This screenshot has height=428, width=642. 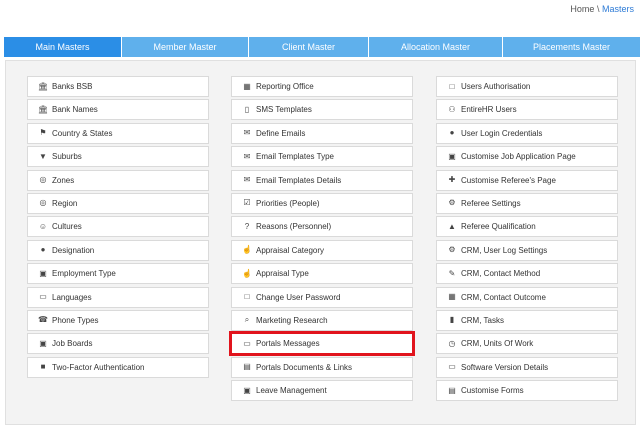 I want to click on master-link-marketing-research: ⌕ Marketing Research, so click(x=322, y=320).